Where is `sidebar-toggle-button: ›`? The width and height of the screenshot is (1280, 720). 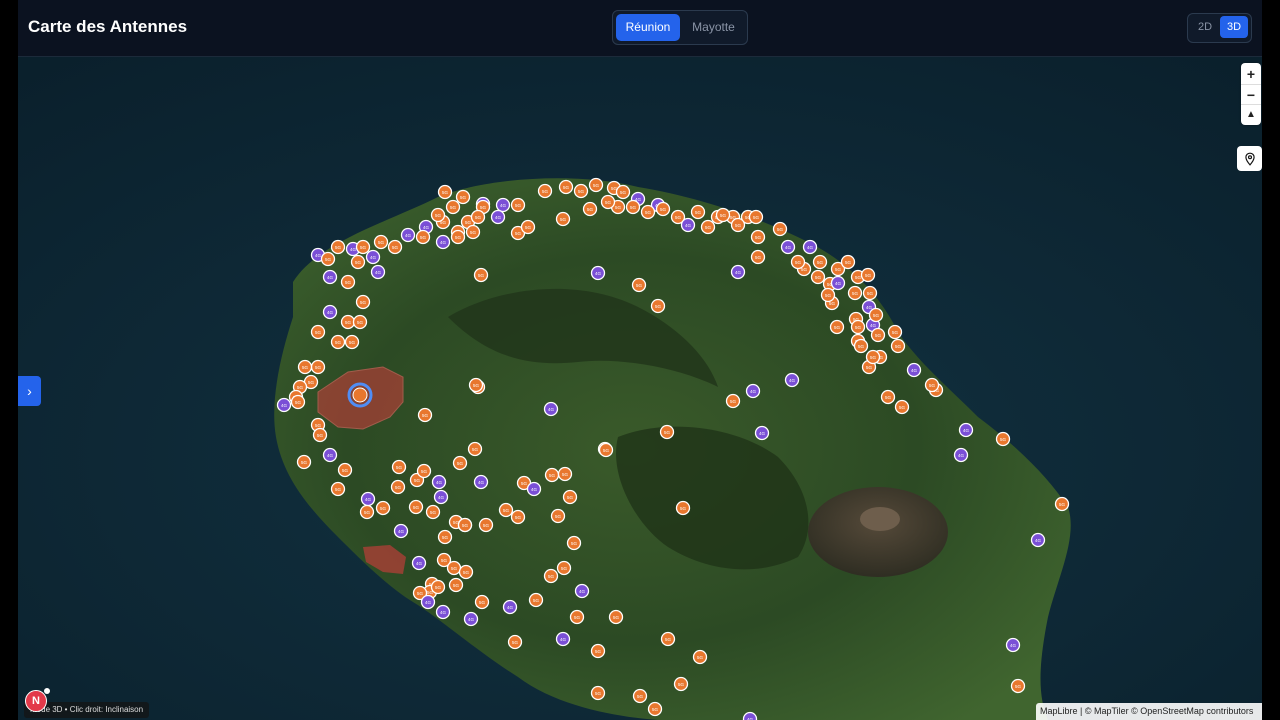
sidebar-toggle-button: › is located at coordinates (29, 391).